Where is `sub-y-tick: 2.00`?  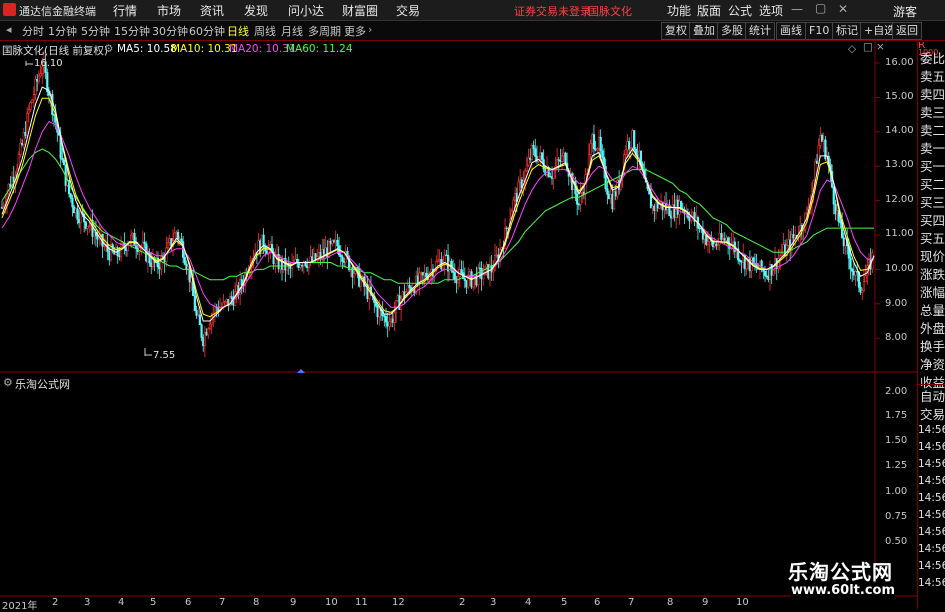 sub-y-tick: 2.00 is located at coordinates (896, 391).